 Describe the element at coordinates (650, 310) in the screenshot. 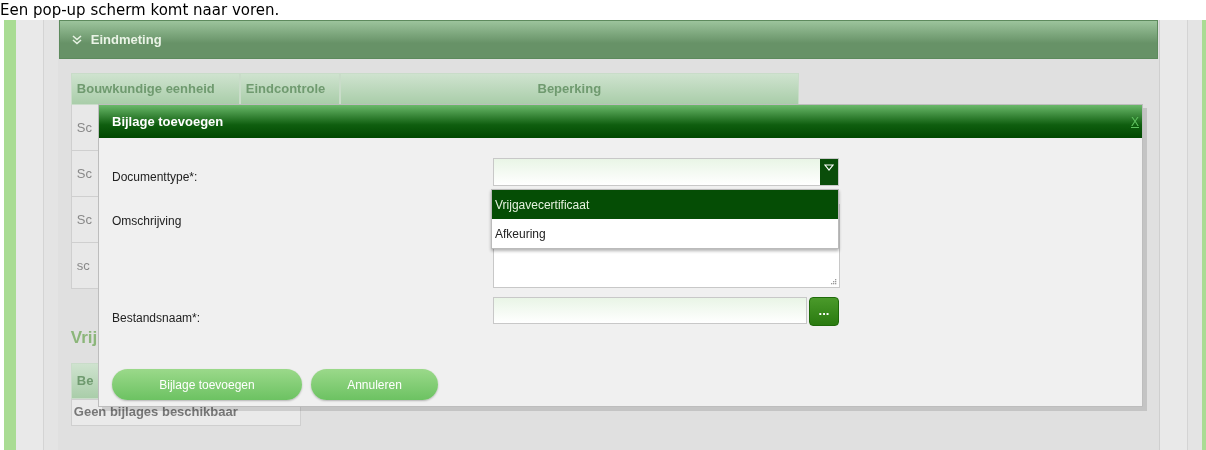

I see `filename-field` at that location.